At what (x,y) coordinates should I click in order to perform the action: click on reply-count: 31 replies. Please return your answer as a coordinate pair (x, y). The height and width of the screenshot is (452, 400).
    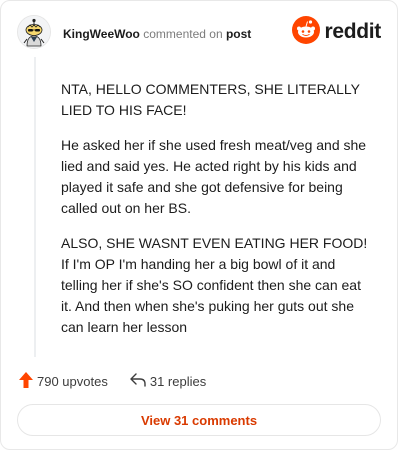
    Looking at the image, I should click on (178, 381).